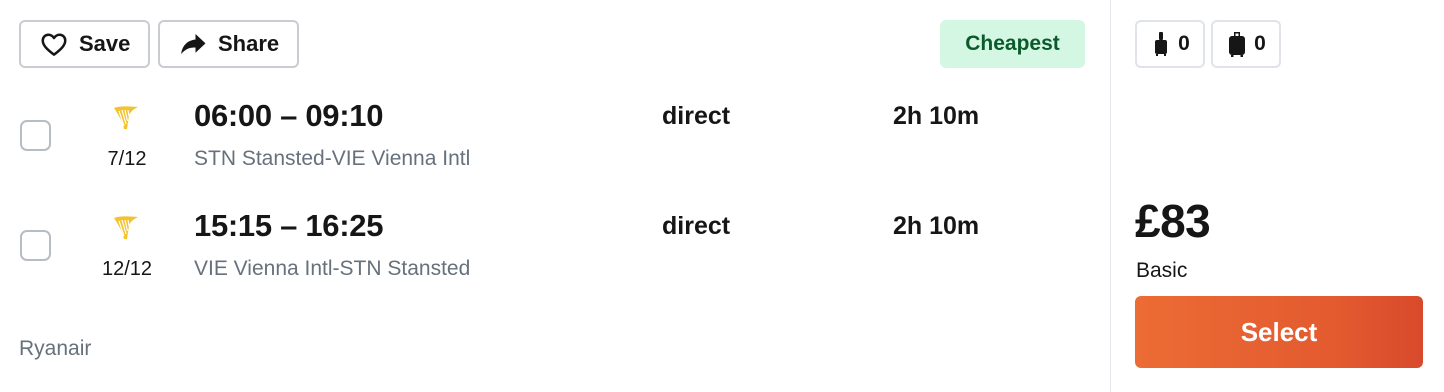  What do you see at coordinates (54, 44) in the screenshot?
I see `heart-icon` at bounding box center [54, 44].